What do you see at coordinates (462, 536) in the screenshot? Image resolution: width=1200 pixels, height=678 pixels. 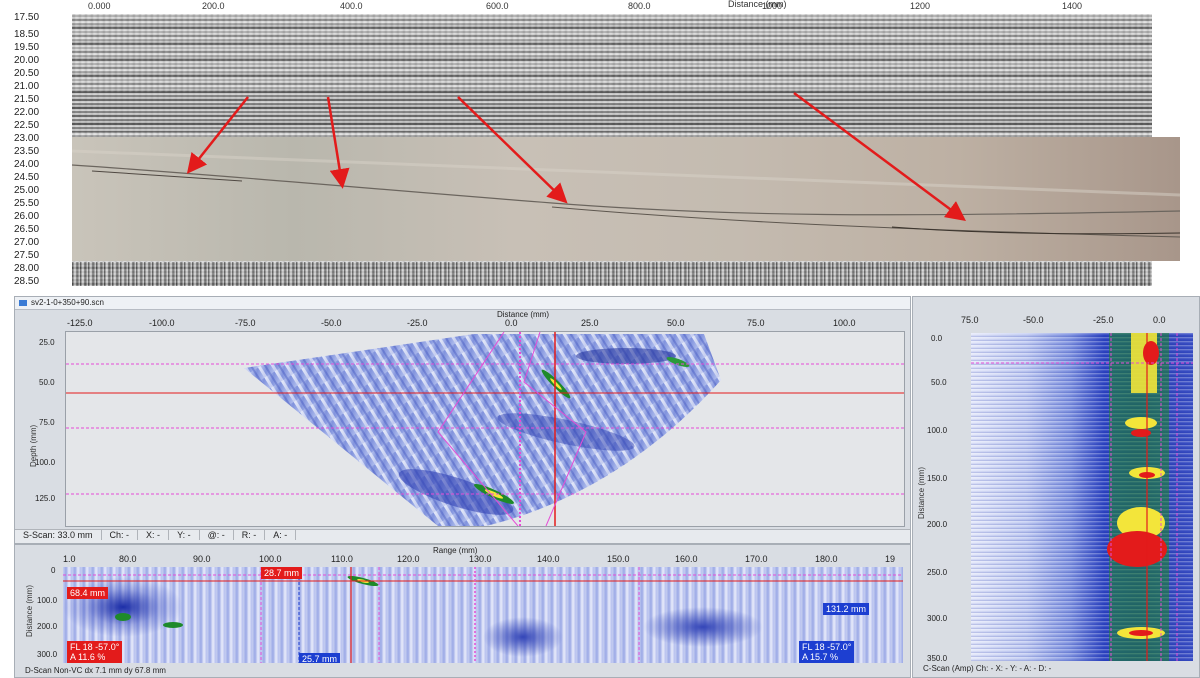 I see `sscan-status-bar: S-Scan: 33.0 mm Ch: - X: - Y: - @: - R: - A: -` at bounding box center [462, 536].